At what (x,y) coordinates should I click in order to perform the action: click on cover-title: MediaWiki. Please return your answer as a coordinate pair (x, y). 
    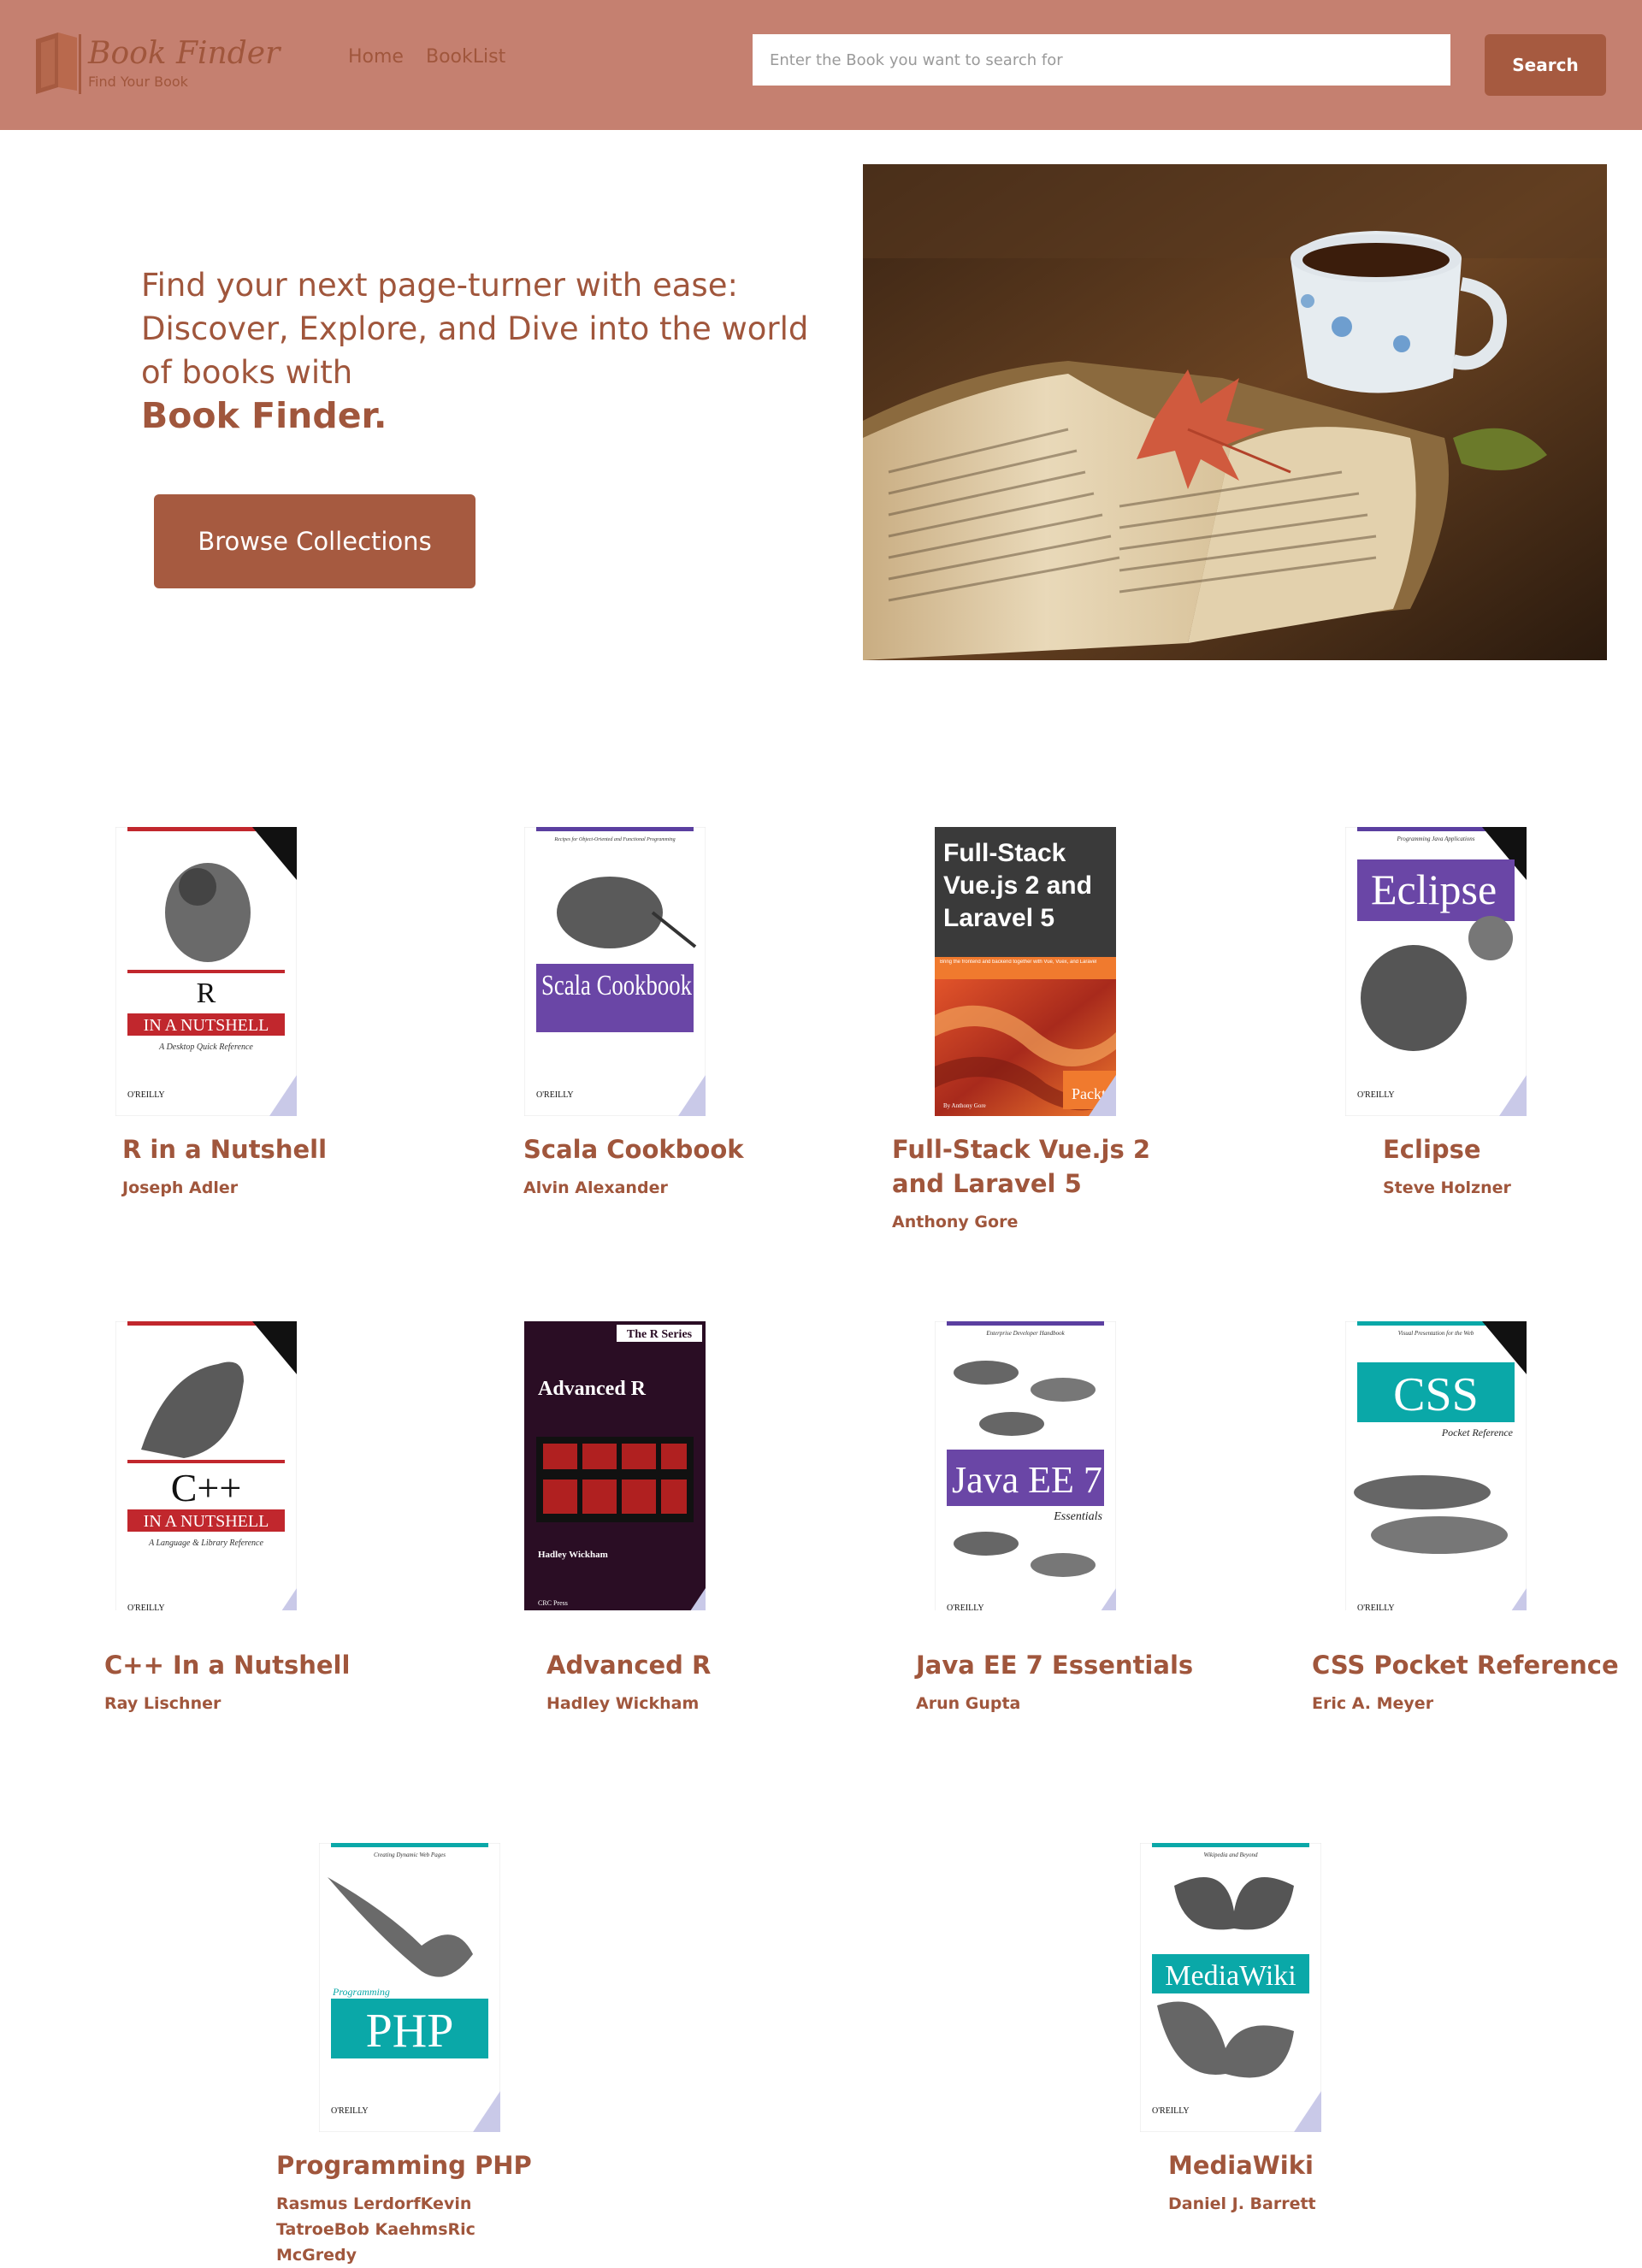
    Looking at the image, I should click on (1230, 1976).